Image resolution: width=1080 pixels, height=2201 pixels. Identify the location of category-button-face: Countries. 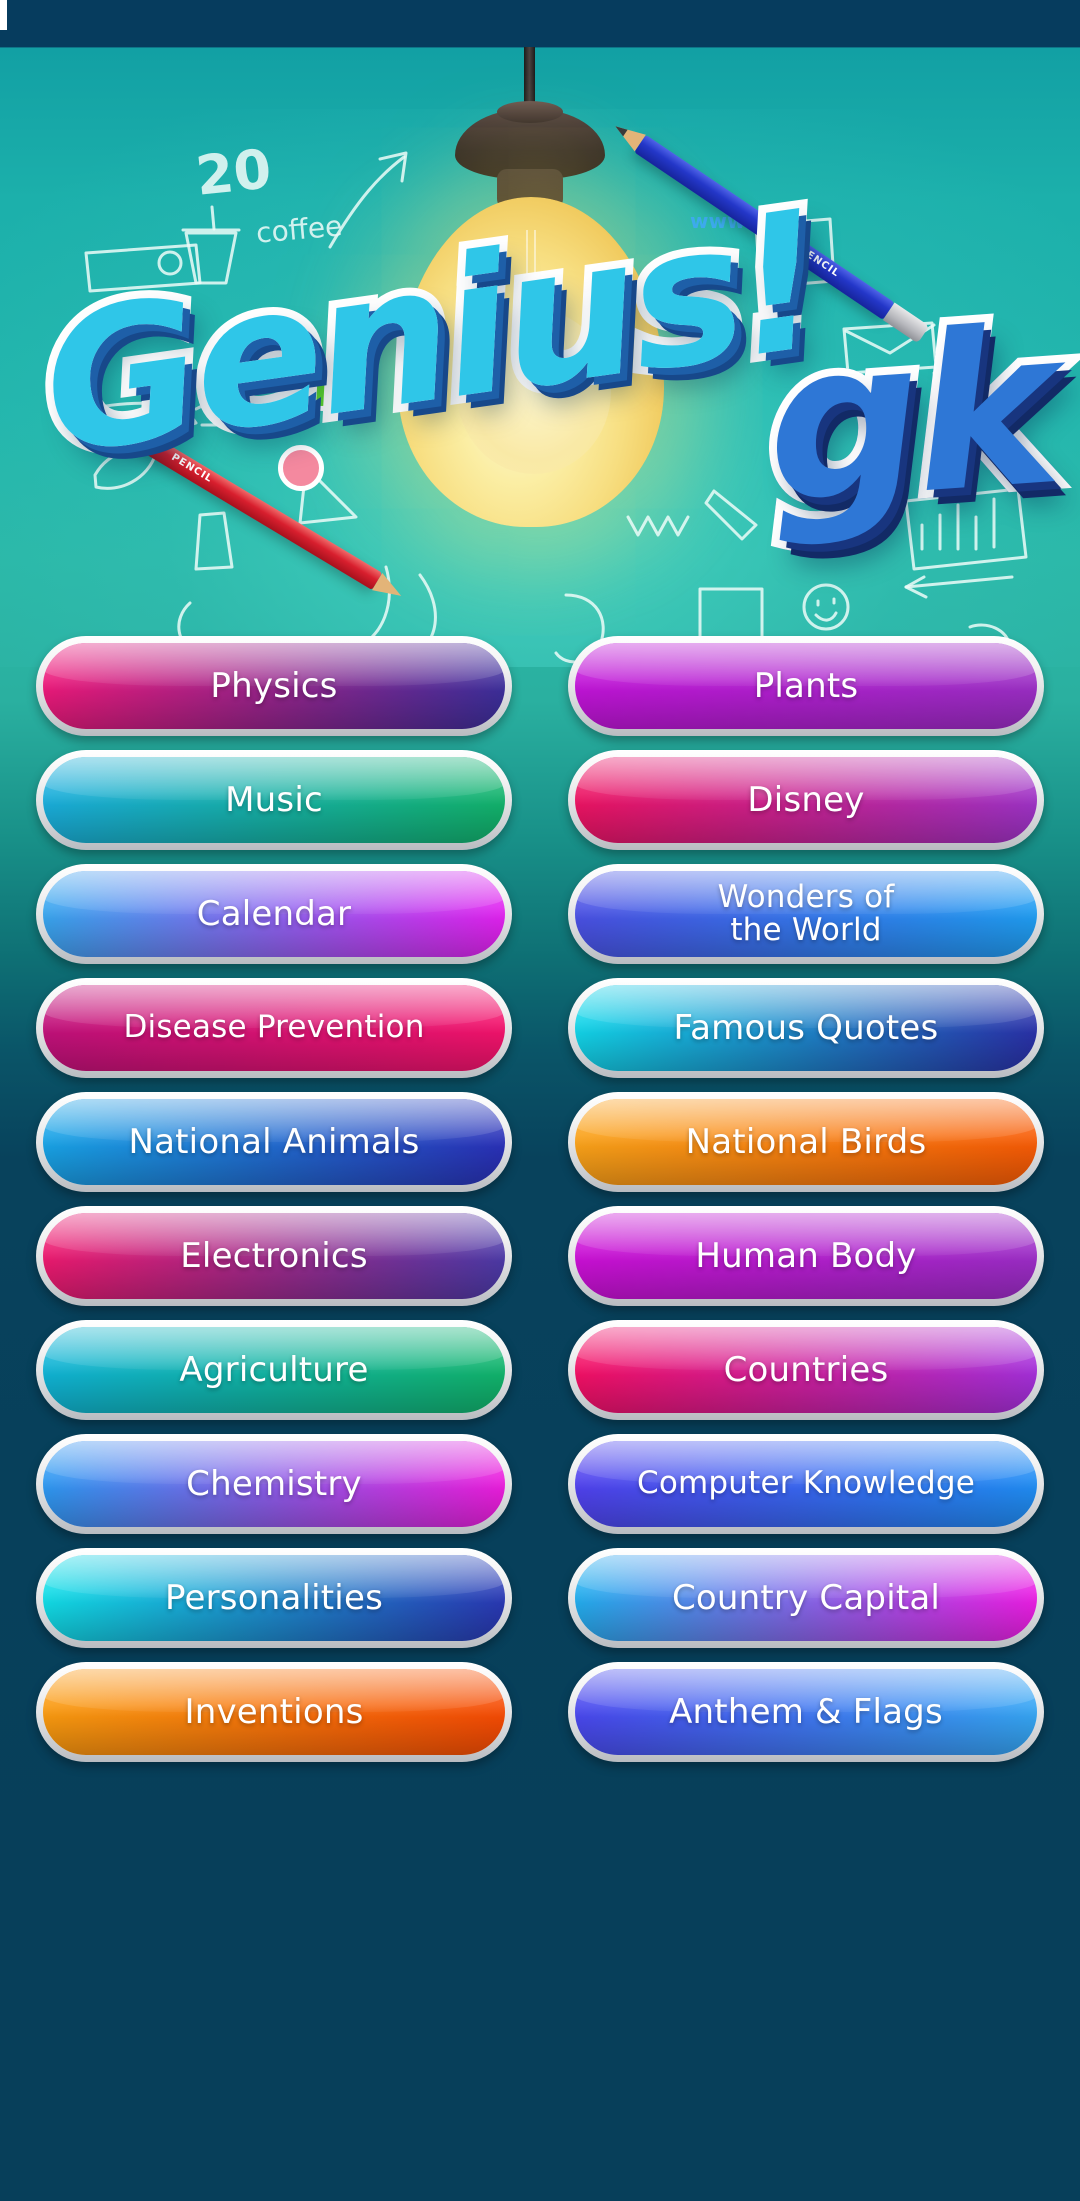
(806, 1370).